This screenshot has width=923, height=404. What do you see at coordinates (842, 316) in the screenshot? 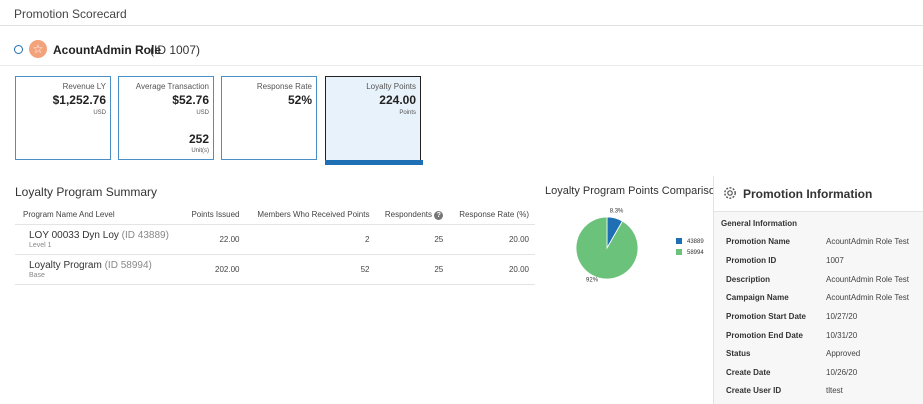
I see `info-value: 10/27/20` at bounding box center [842, 316].